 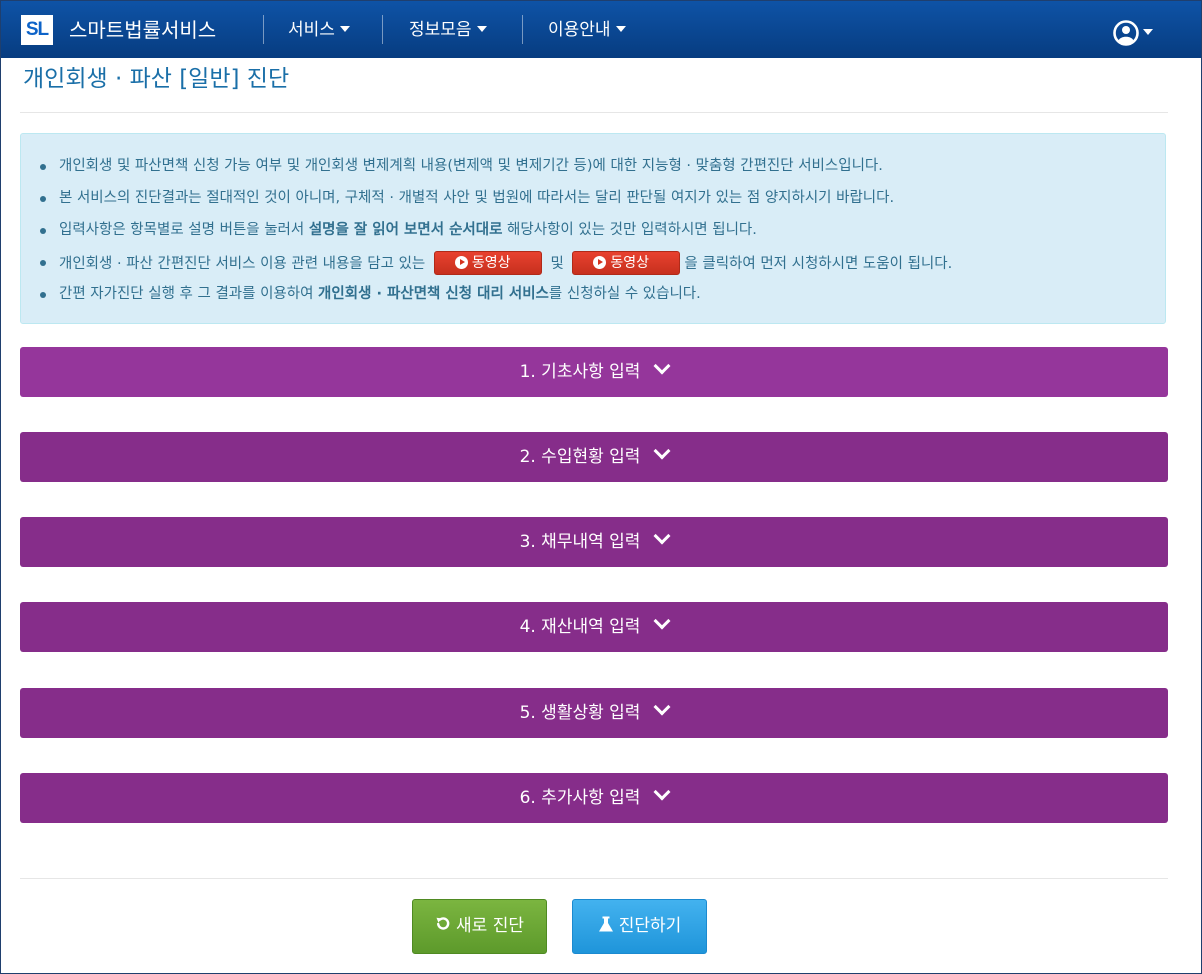 I want to click on section-additional: 6. 추가사항 입력, so click(x=594, y=798).